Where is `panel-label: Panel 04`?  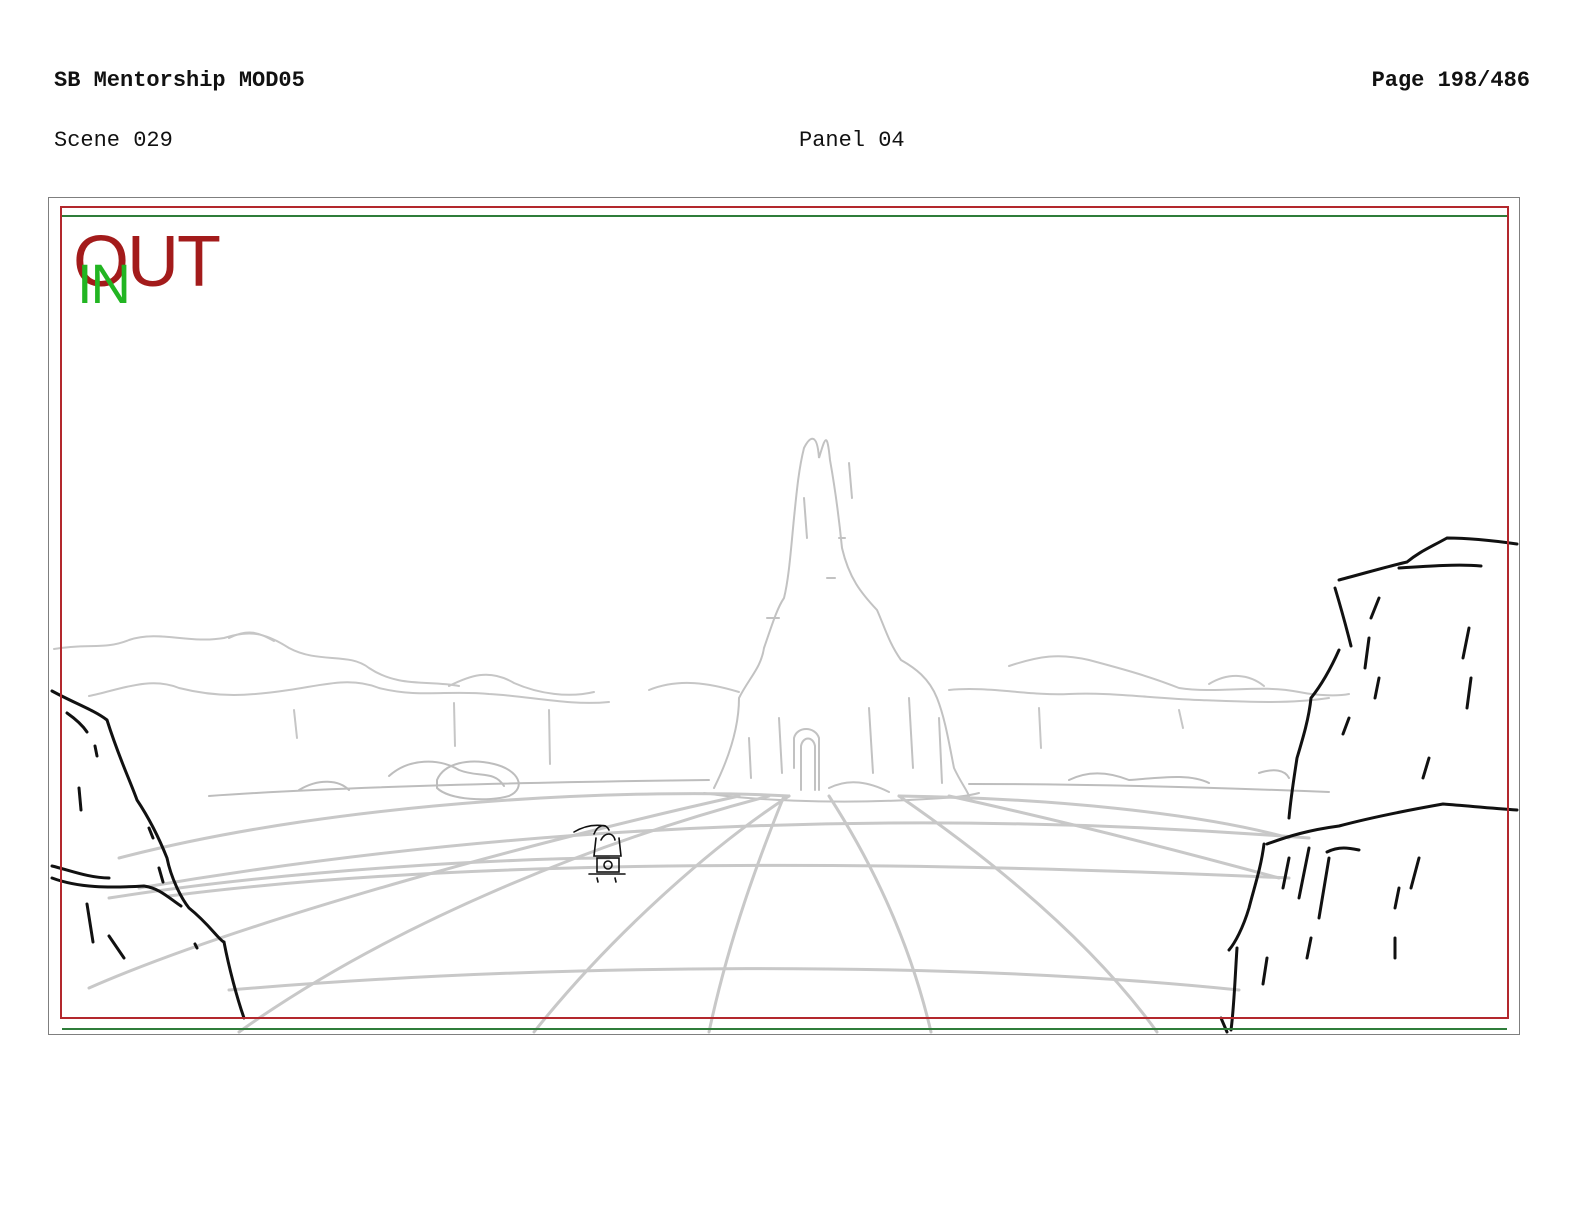 panel-label: Panel 04 is located at coordinates (852, 140).